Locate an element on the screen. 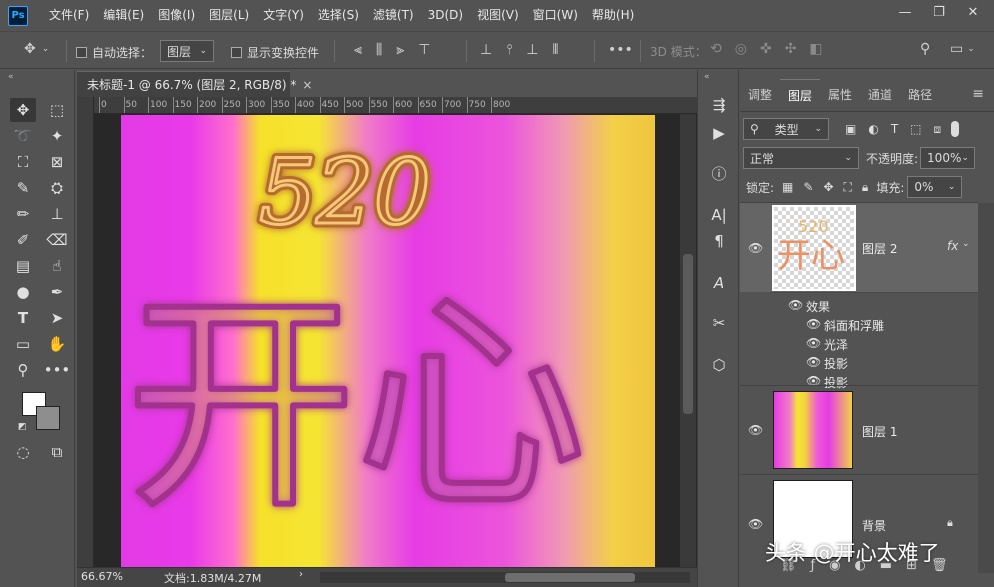  lock-pixels-icon: ▦ is located at coordinates (787, 187).